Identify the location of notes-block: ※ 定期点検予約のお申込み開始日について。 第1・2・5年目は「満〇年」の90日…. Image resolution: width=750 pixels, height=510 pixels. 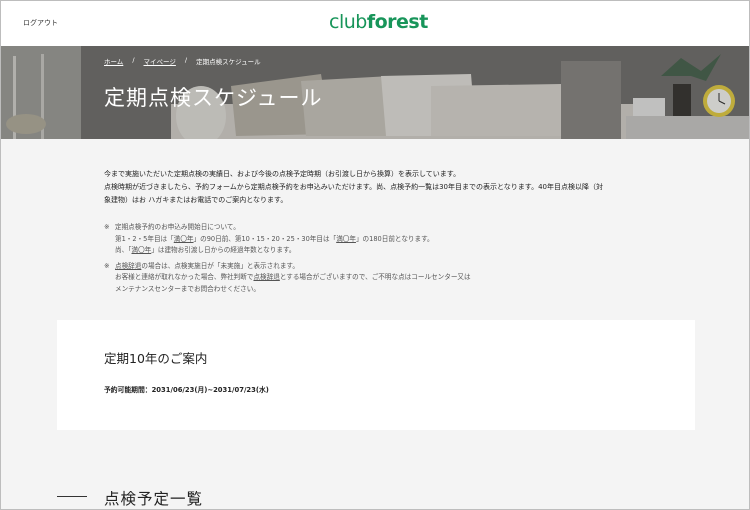
(384, 260).